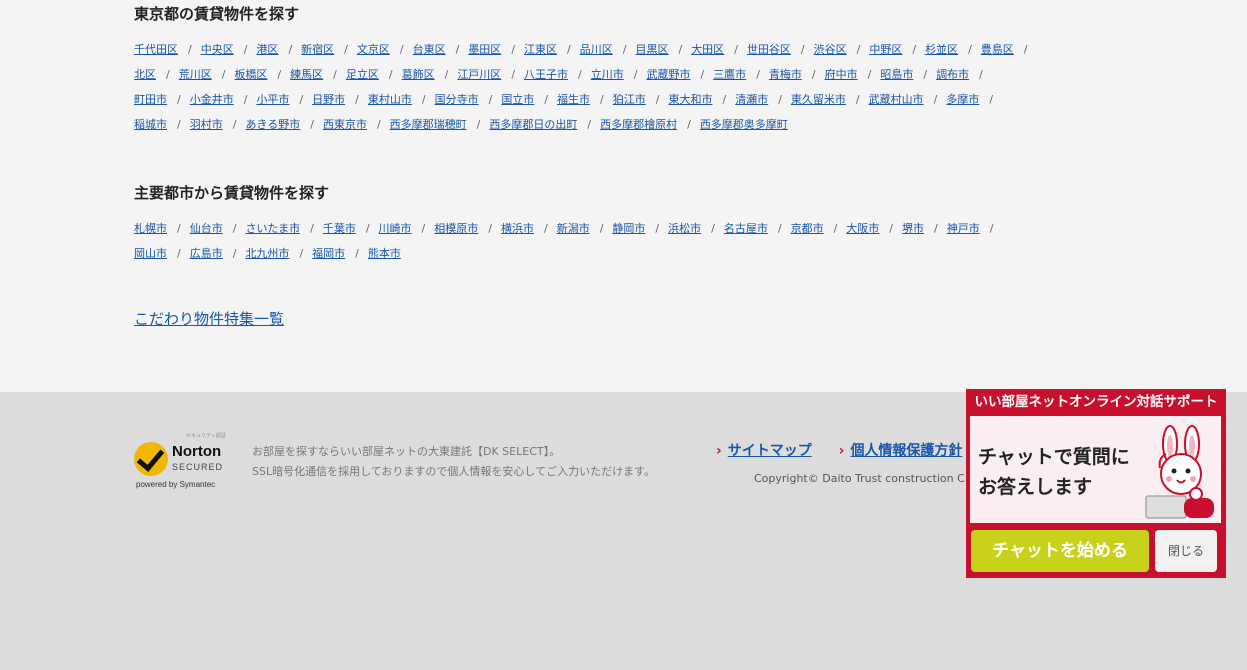 This screenshot has width=1247, height=670. What do you see at coordinates (395, 228) in the screenshot?
I see `city-link: 川崎市` at bounding box center [395, 228].